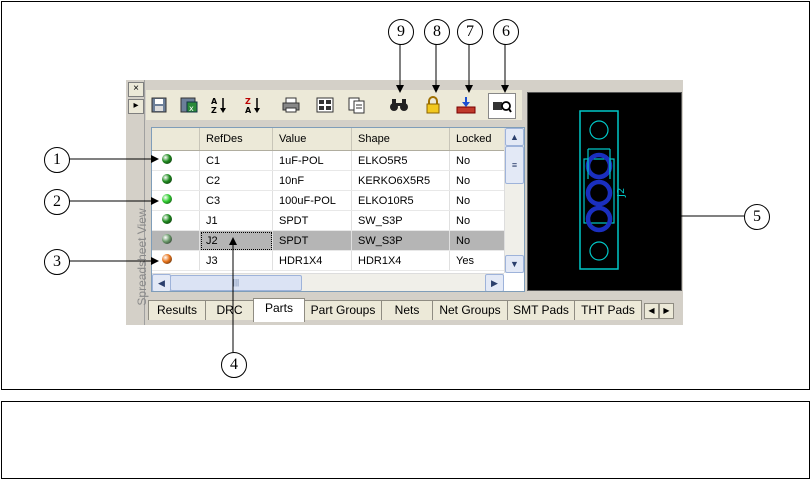 The width and height of the screenshot is (811, 482). What do you see at coordinates (234, 365) in the screenshot?
I see `callout-4: 4` at bounding box center [234, 365].